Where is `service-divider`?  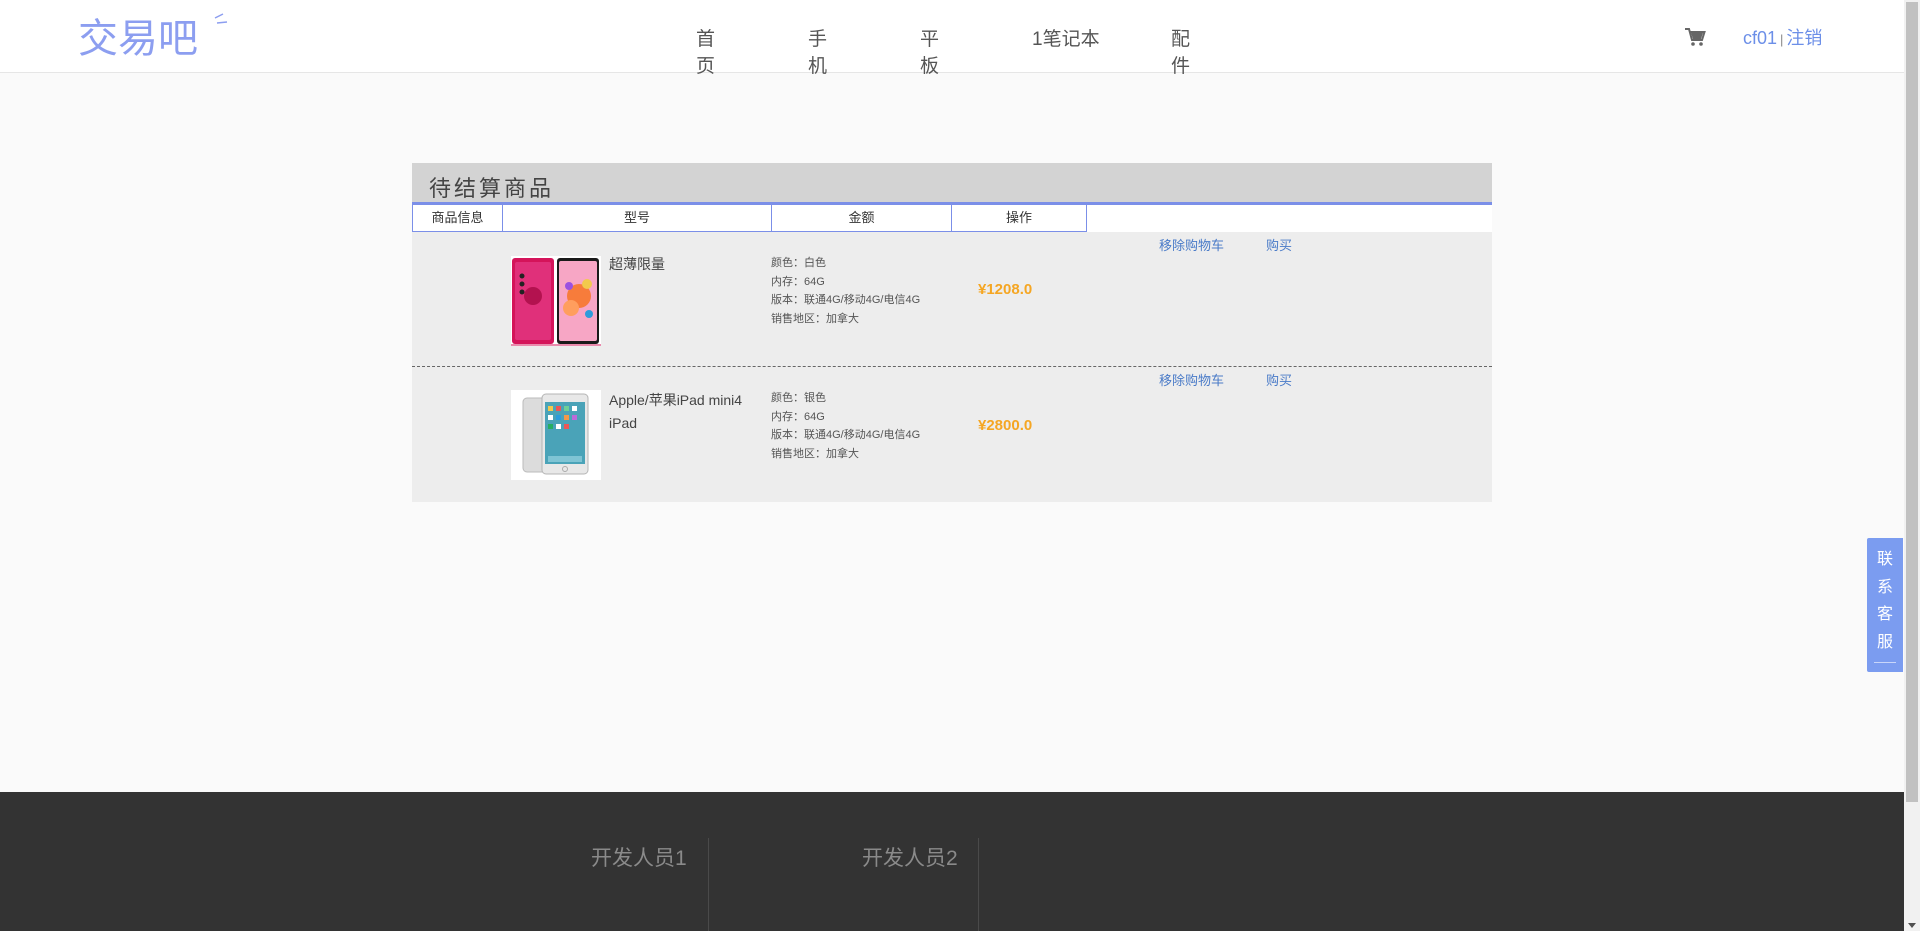
service-divider is located at coordinates (1885, 662).